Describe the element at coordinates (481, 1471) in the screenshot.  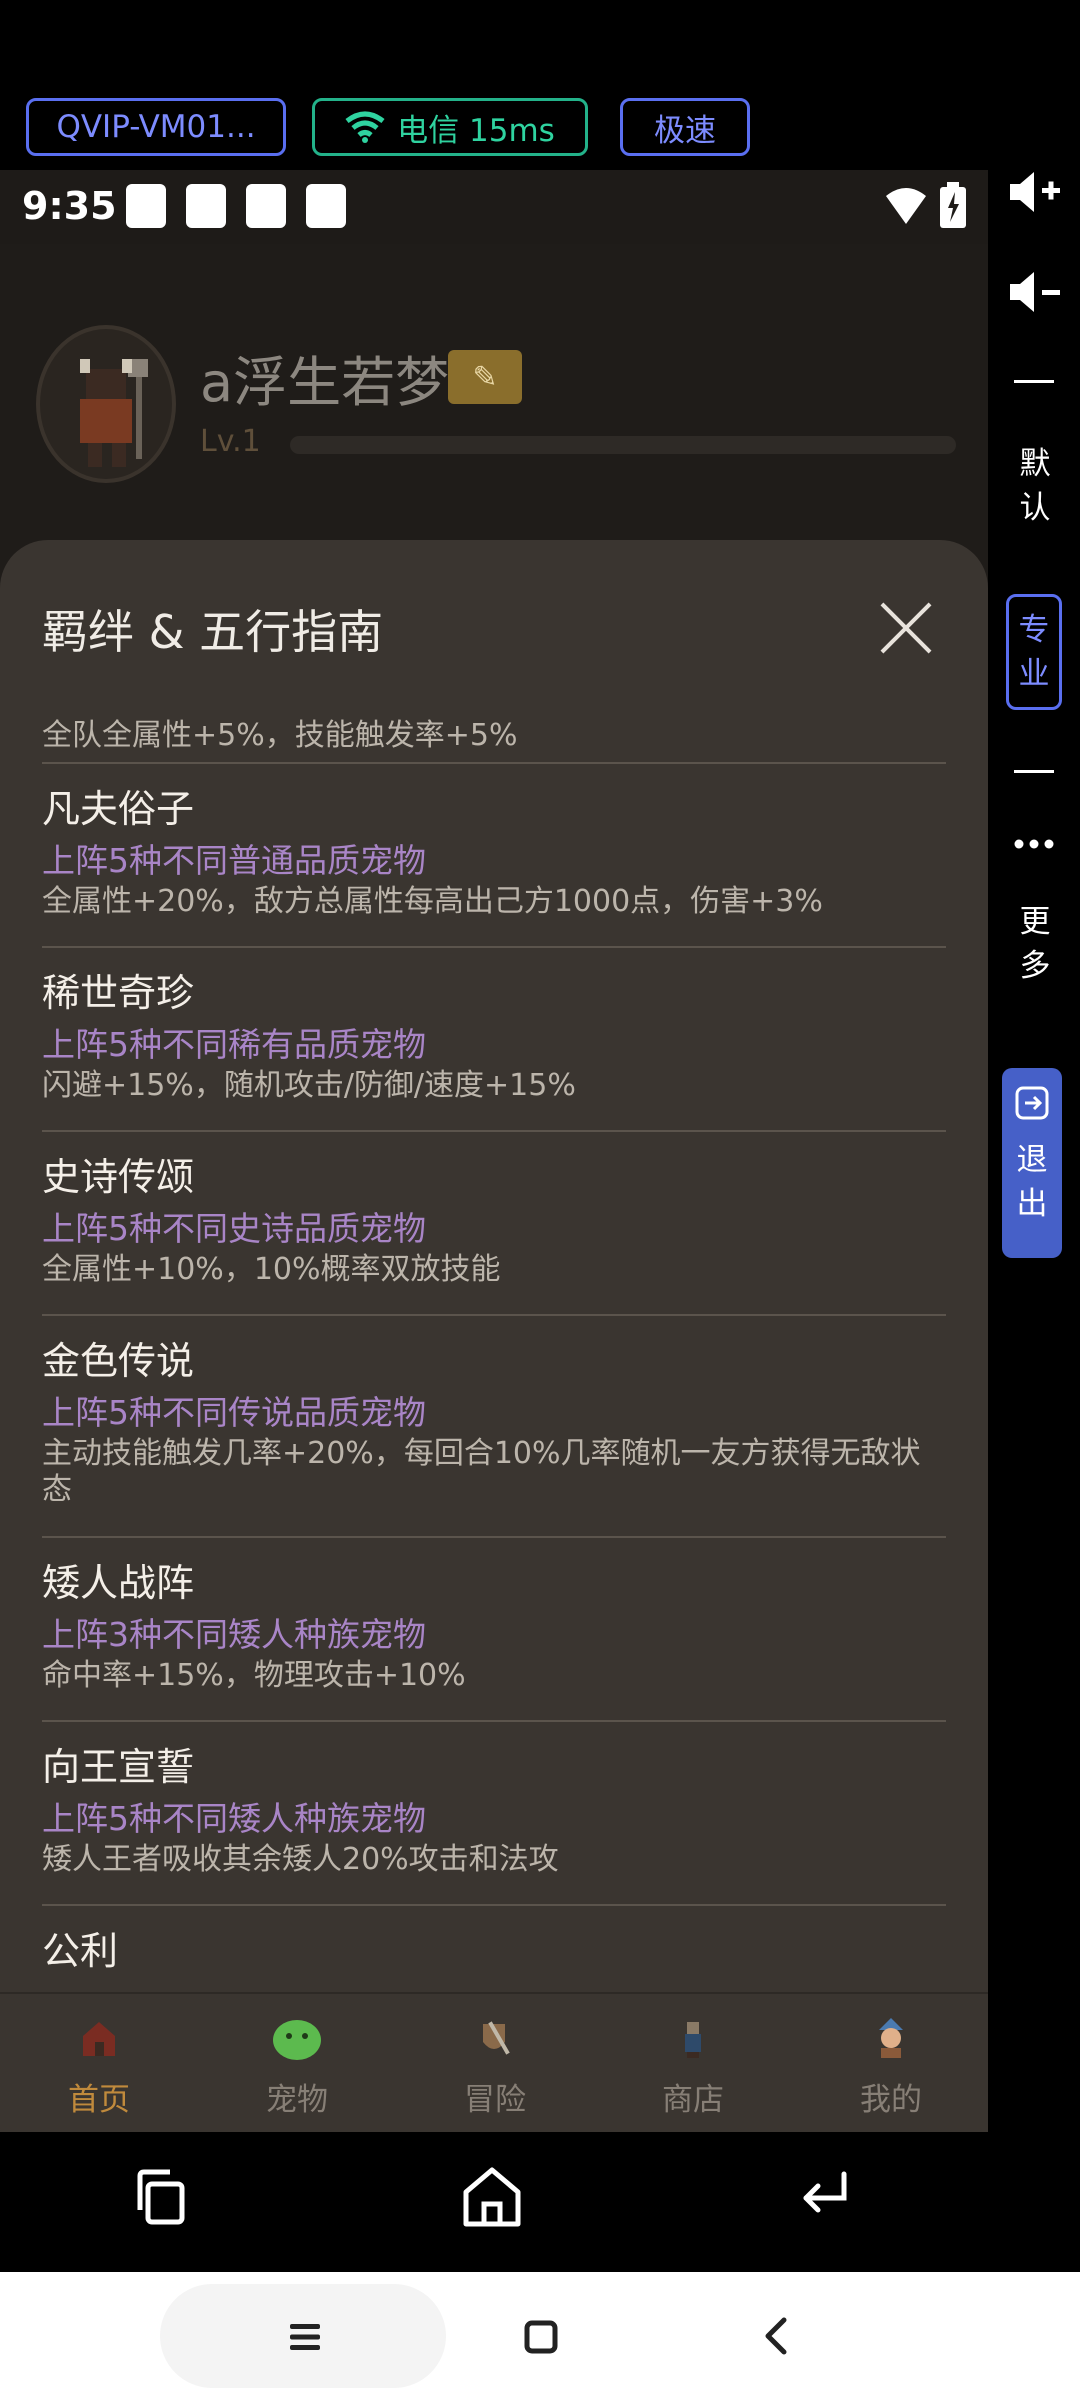
I see `bond-effect: 主动技能触发几率+20%，每回合10%几率随机一友方获得无敌状态` at that location.